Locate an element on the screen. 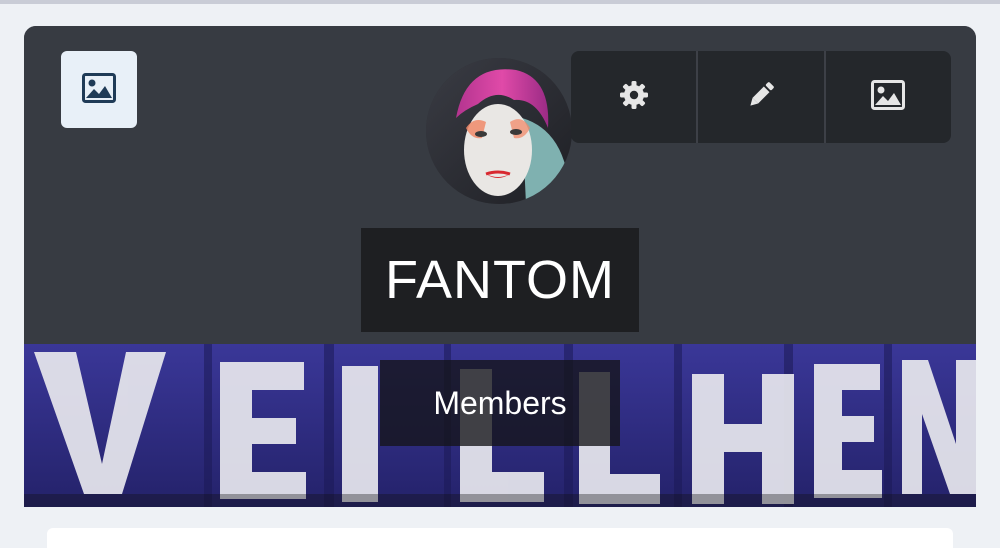 This screenshot has width=1000, height=548. avatar-image is located at coordinates (499, 131).